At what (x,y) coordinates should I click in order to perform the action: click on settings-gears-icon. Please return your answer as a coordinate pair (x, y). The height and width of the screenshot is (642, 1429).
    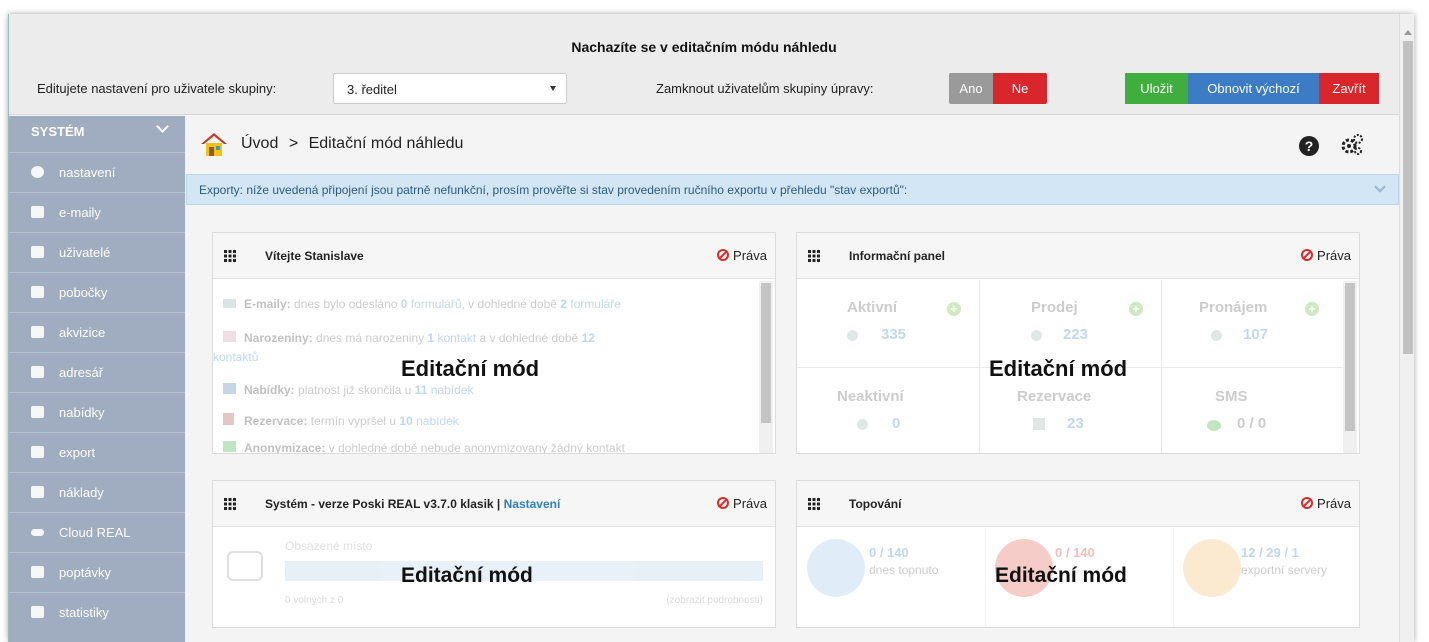
    Looking at the image, I should click on (1352, 145).